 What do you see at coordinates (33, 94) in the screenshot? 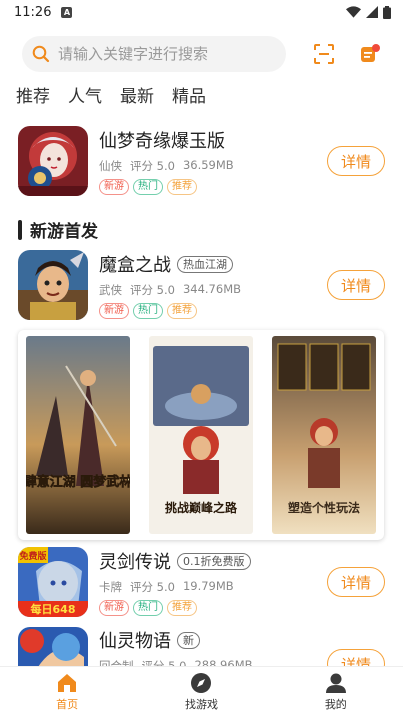
I see `tab-recommend: 推荐` at bounding box center [33, 94].